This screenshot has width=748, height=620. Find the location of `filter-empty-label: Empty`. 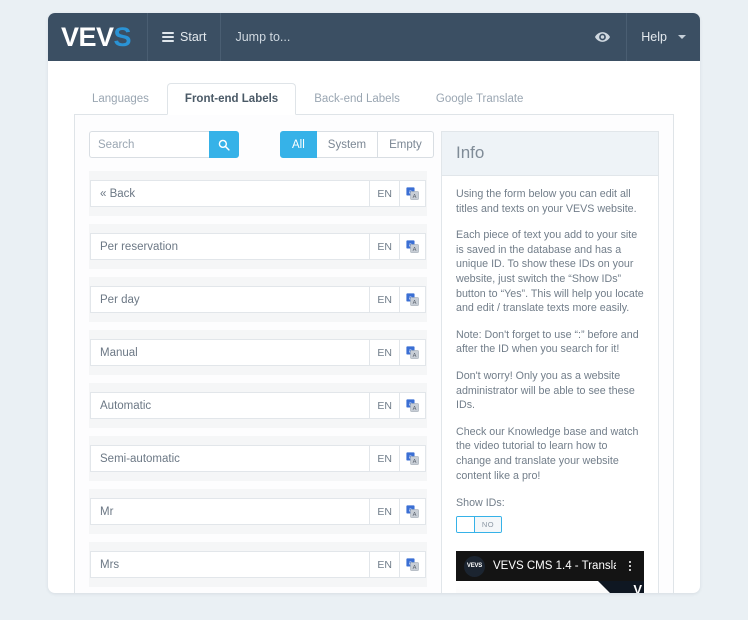

filter-empty-label: Empty is located at coordinates (405, 144).